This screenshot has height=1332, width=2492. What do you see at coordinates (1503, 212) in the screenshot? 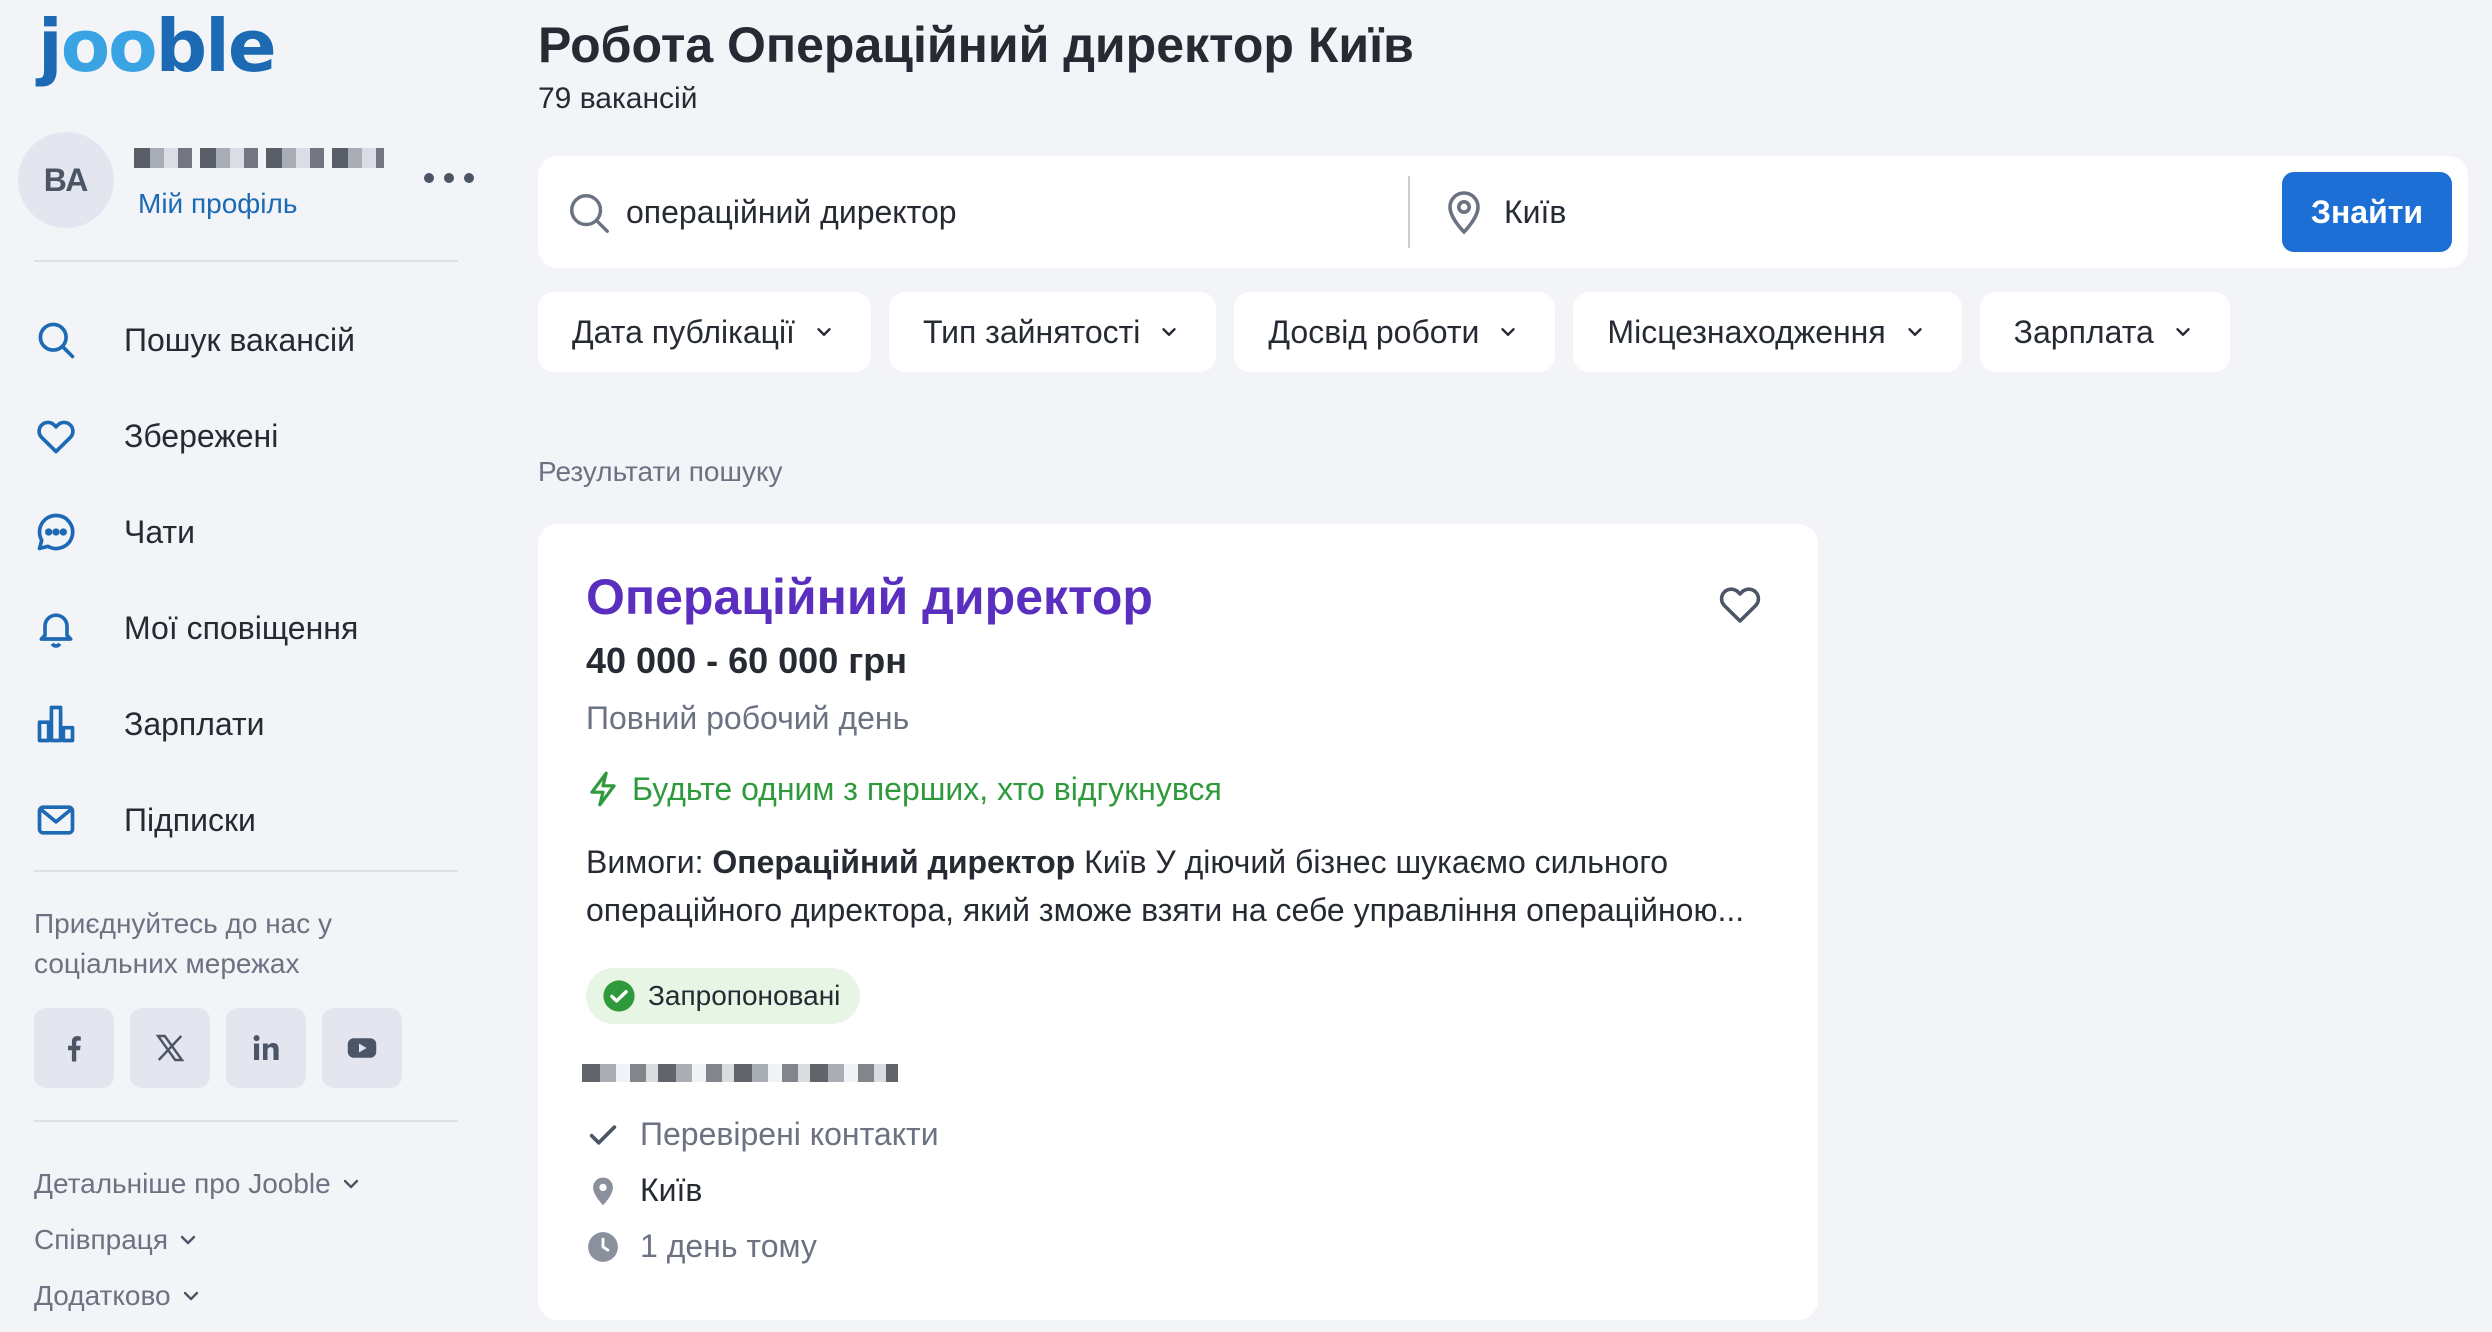
I see `search-bar: Знайти` at bounding box center [1503, 212].